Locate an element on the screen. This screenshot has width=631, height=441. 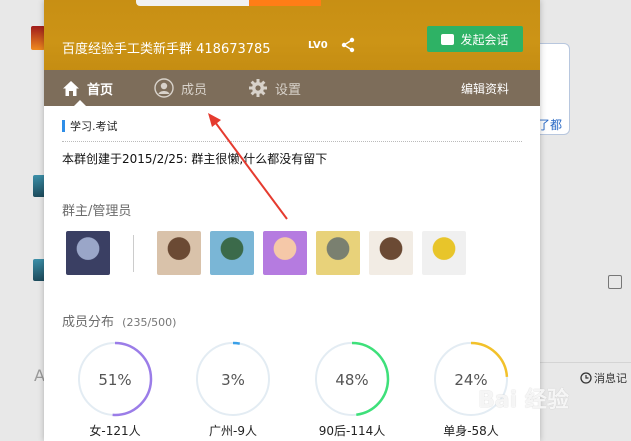
tab-settings: 设置 is located at coordinates (274, 88).